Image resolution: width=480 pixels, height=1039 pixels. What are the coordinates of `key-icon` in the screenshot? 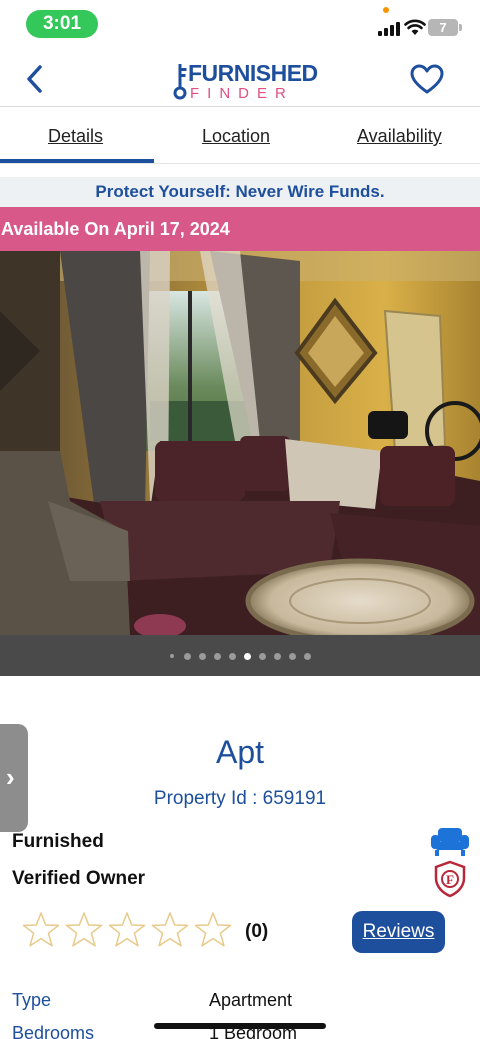 It's located at (180, 82).